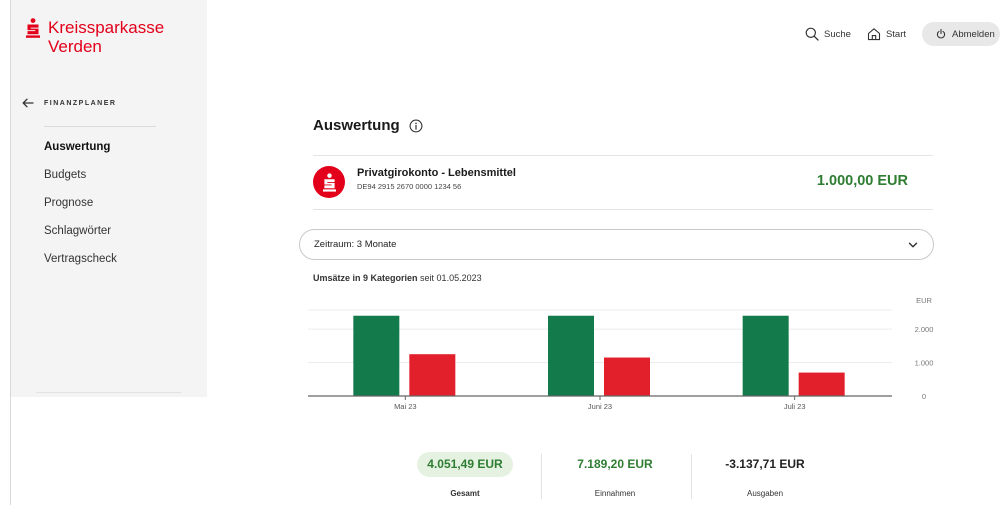 This screenshot has height=505, width=1000. Describe the element at coordinates (924, 329) in the screenshot. I see `y-tick-label: 2.000` at that location.